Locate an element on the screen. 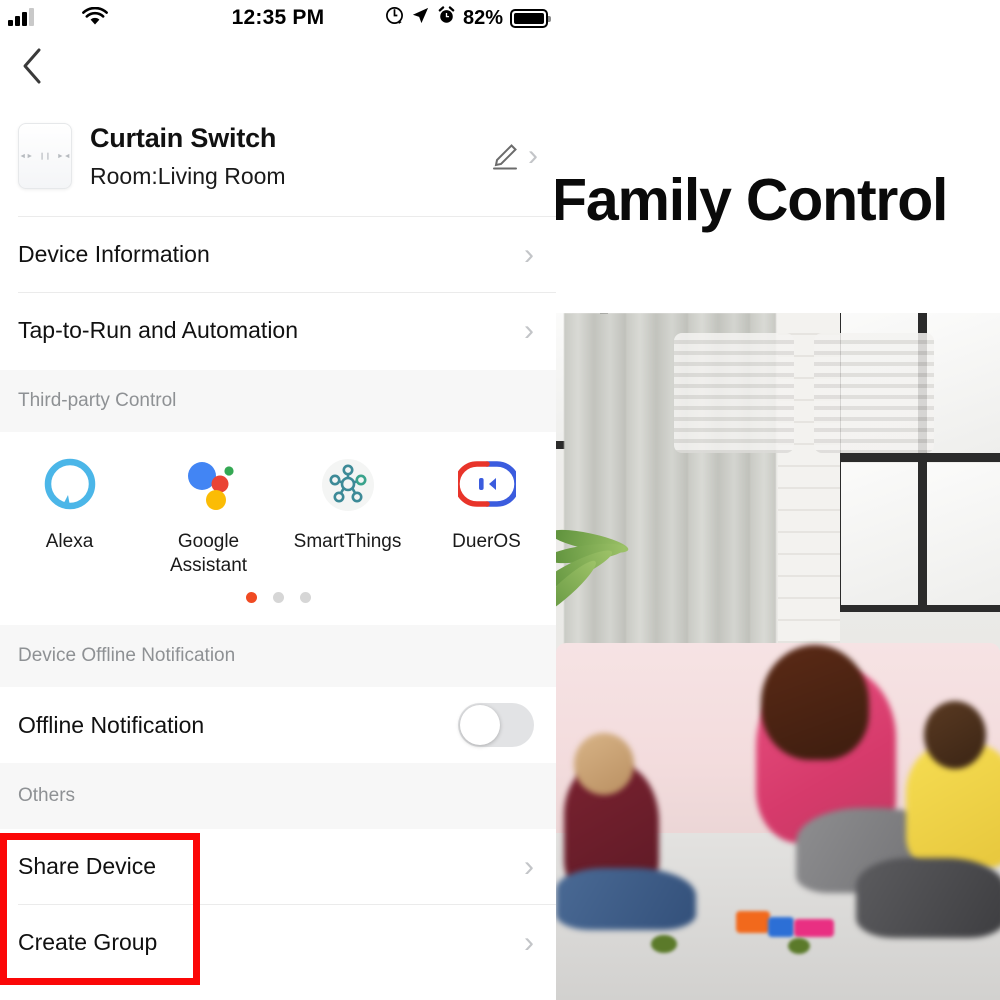 The width and height of the screenshot is (1000, 1000). third-party-pager-dots is located at coordinates (278, 597).